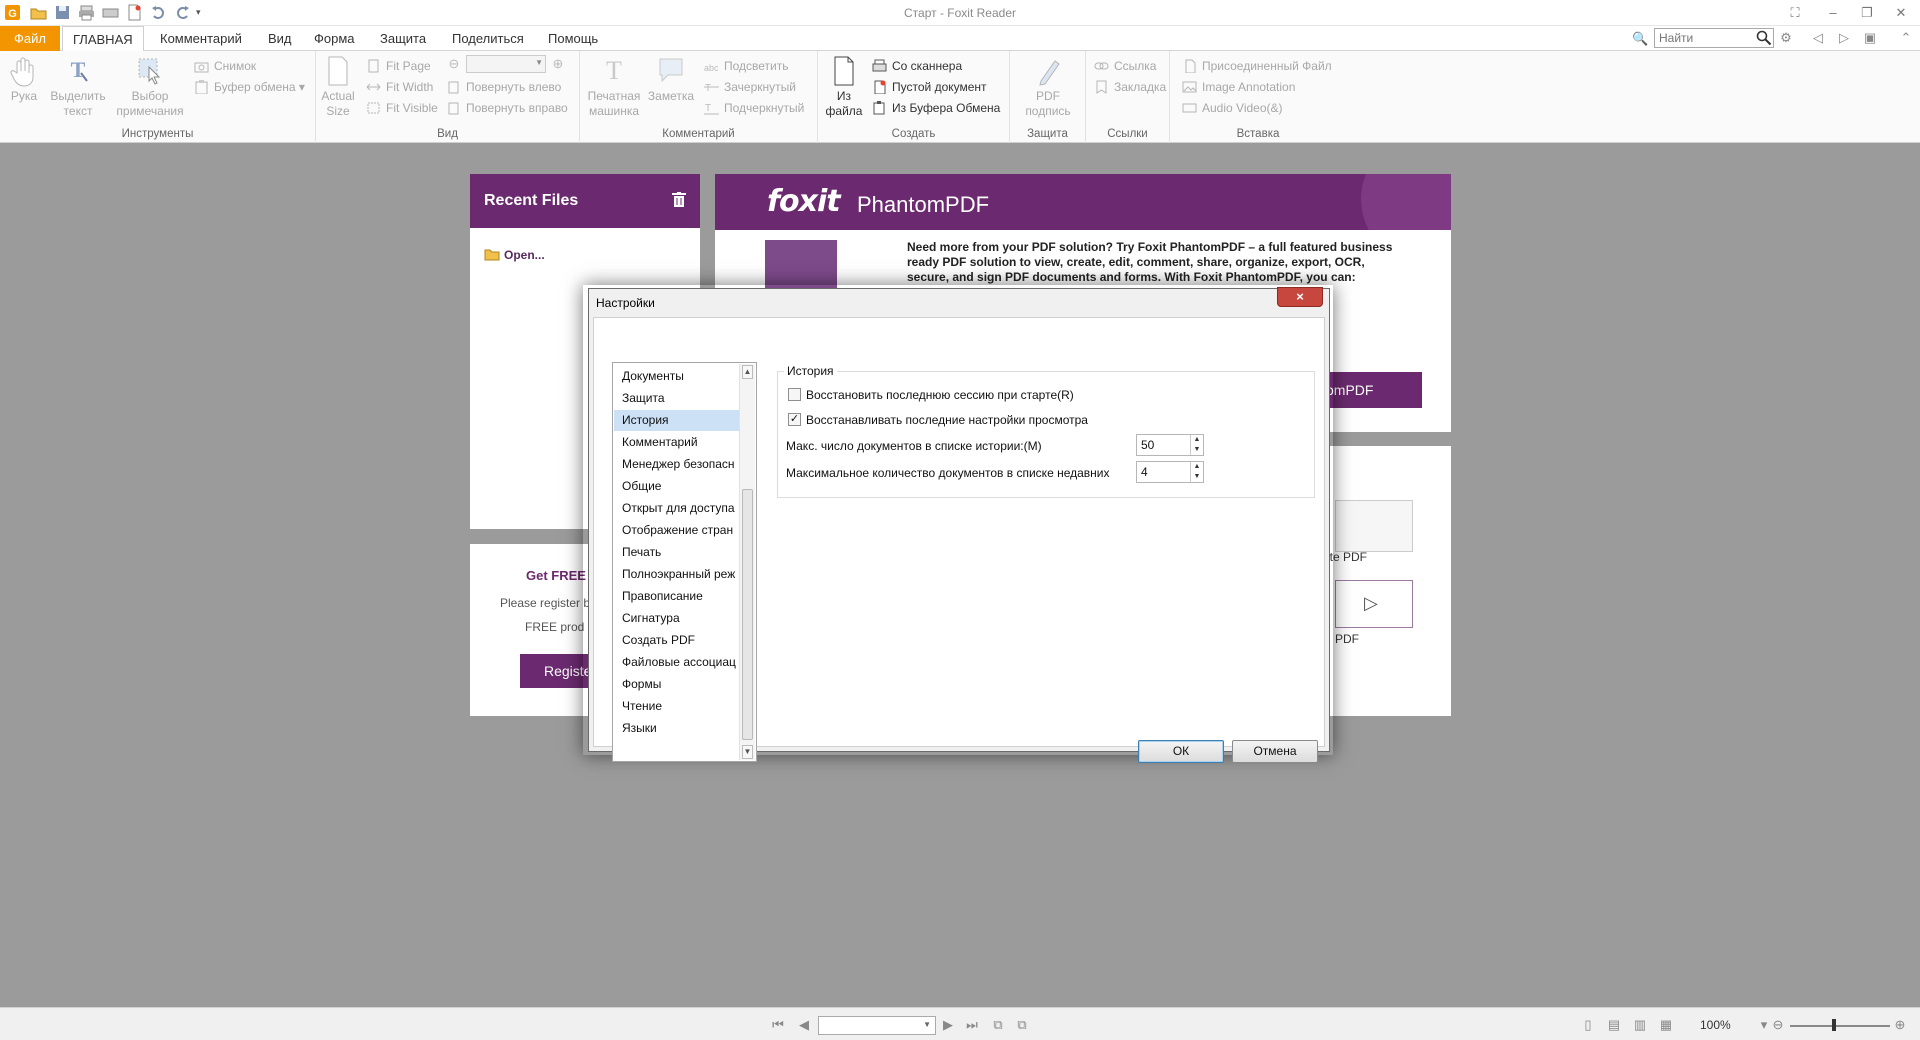 The width and height of the screenshot is (1920, 1040). Describe the element at coordinates (614, 87) in the screenshot. I see `typewriter-button: T Печатная машинка` at that location.